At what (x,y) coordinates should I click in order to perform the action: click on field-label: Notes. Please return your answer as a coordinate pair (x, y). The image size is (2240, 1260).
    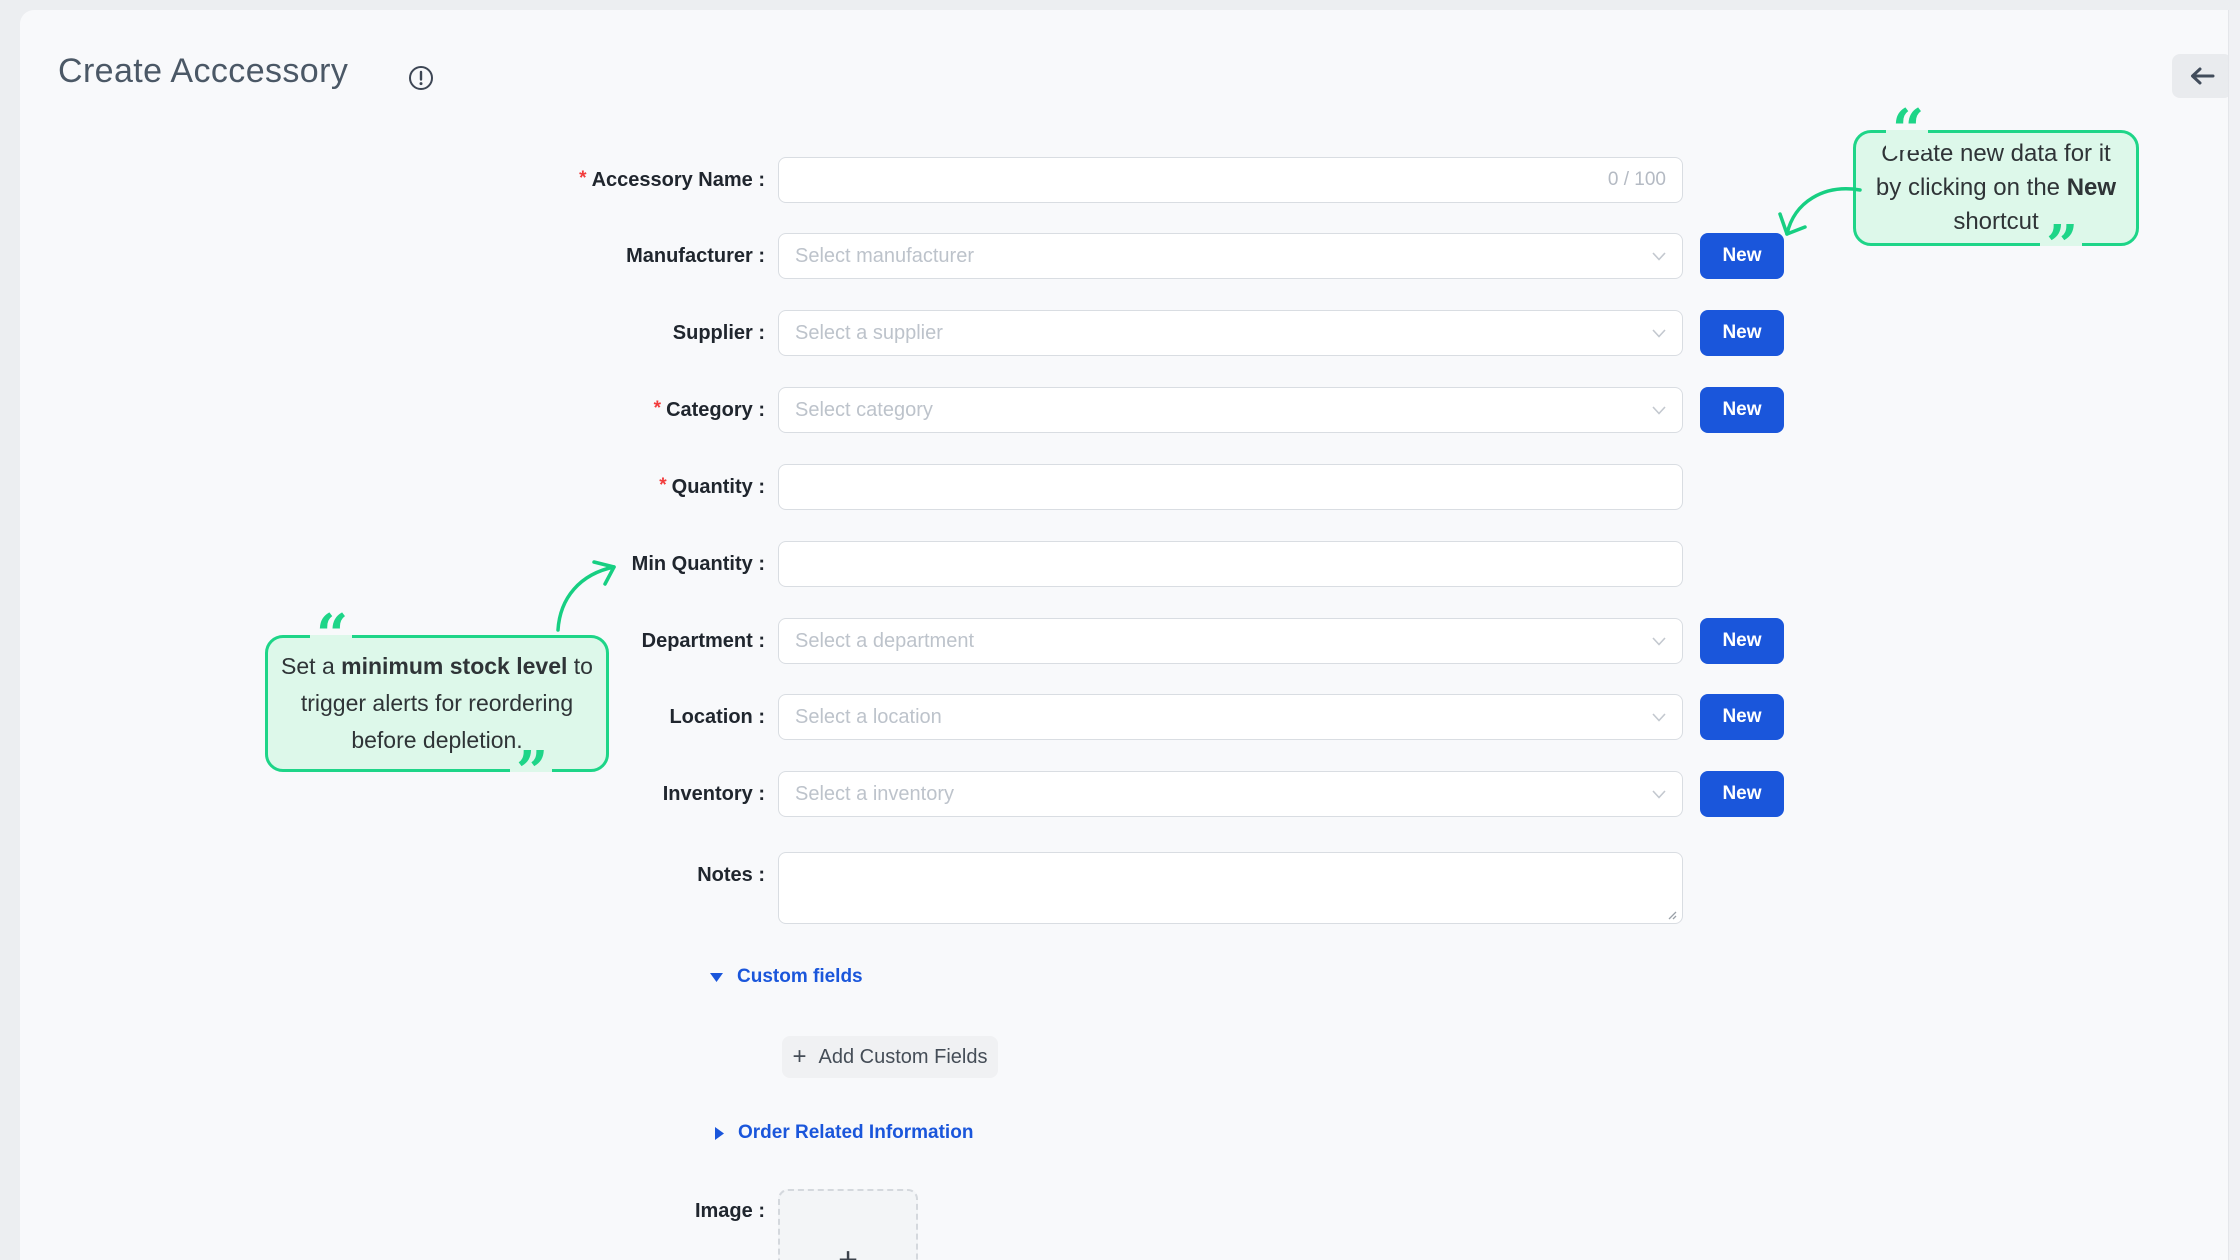
    Looking at the image, I should click on (725, 875).